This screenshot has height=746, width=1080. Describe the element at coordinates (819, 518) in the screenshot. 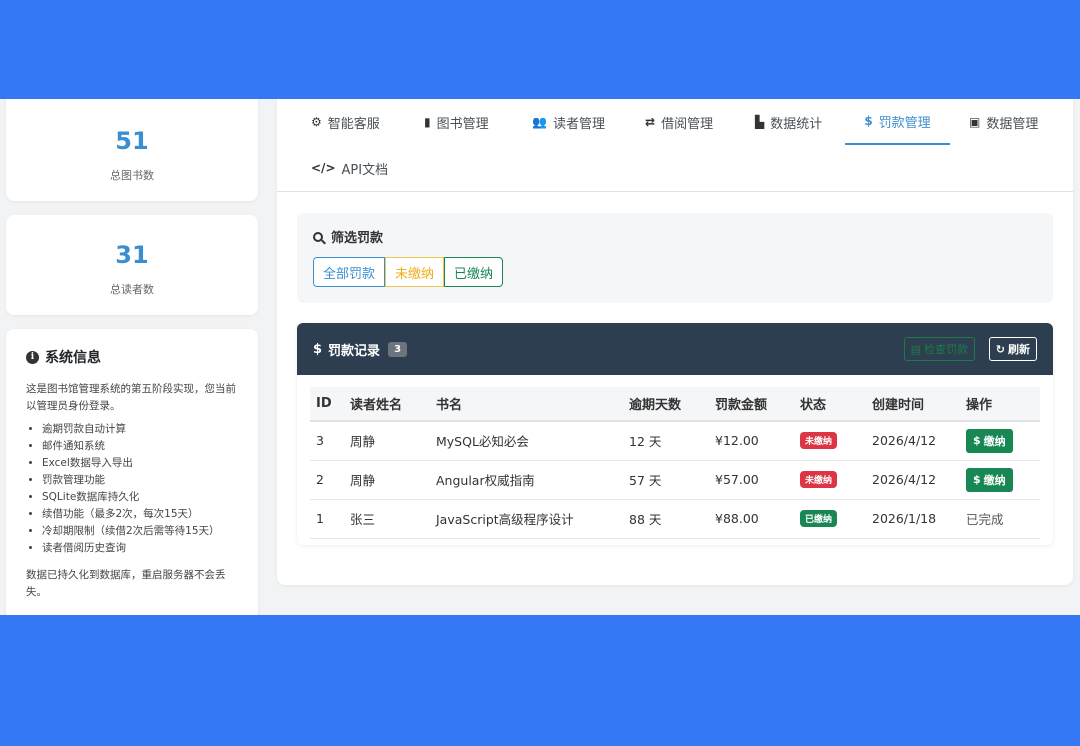

I see `status-badge: 已缴纳` at that location.